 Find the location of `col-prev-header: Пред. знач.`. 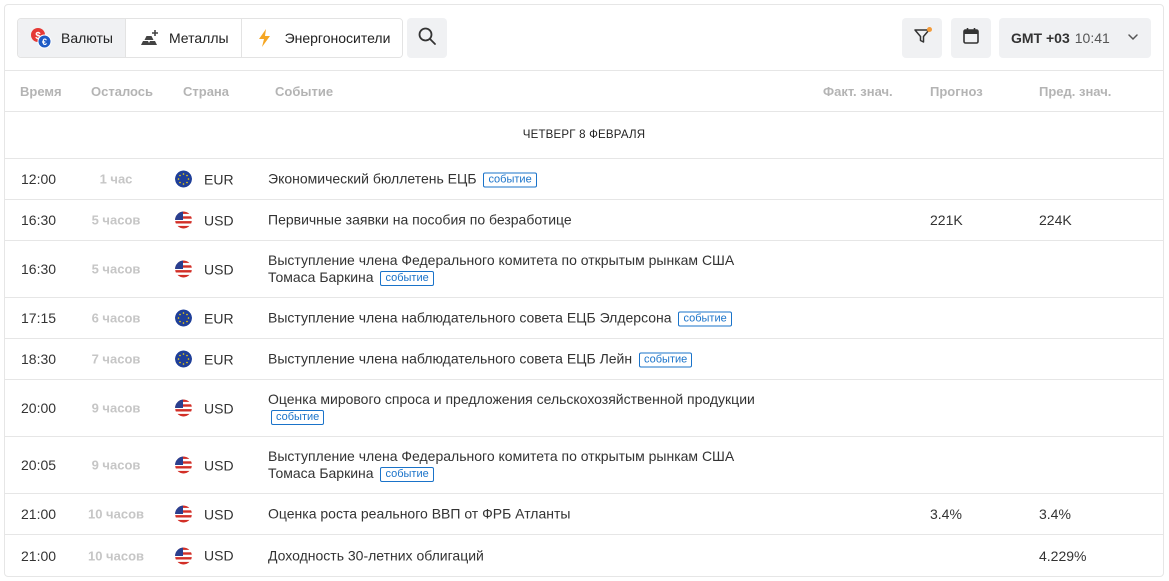

col-prev-header: Пред. знач. is located at coordinates (1075, 91).